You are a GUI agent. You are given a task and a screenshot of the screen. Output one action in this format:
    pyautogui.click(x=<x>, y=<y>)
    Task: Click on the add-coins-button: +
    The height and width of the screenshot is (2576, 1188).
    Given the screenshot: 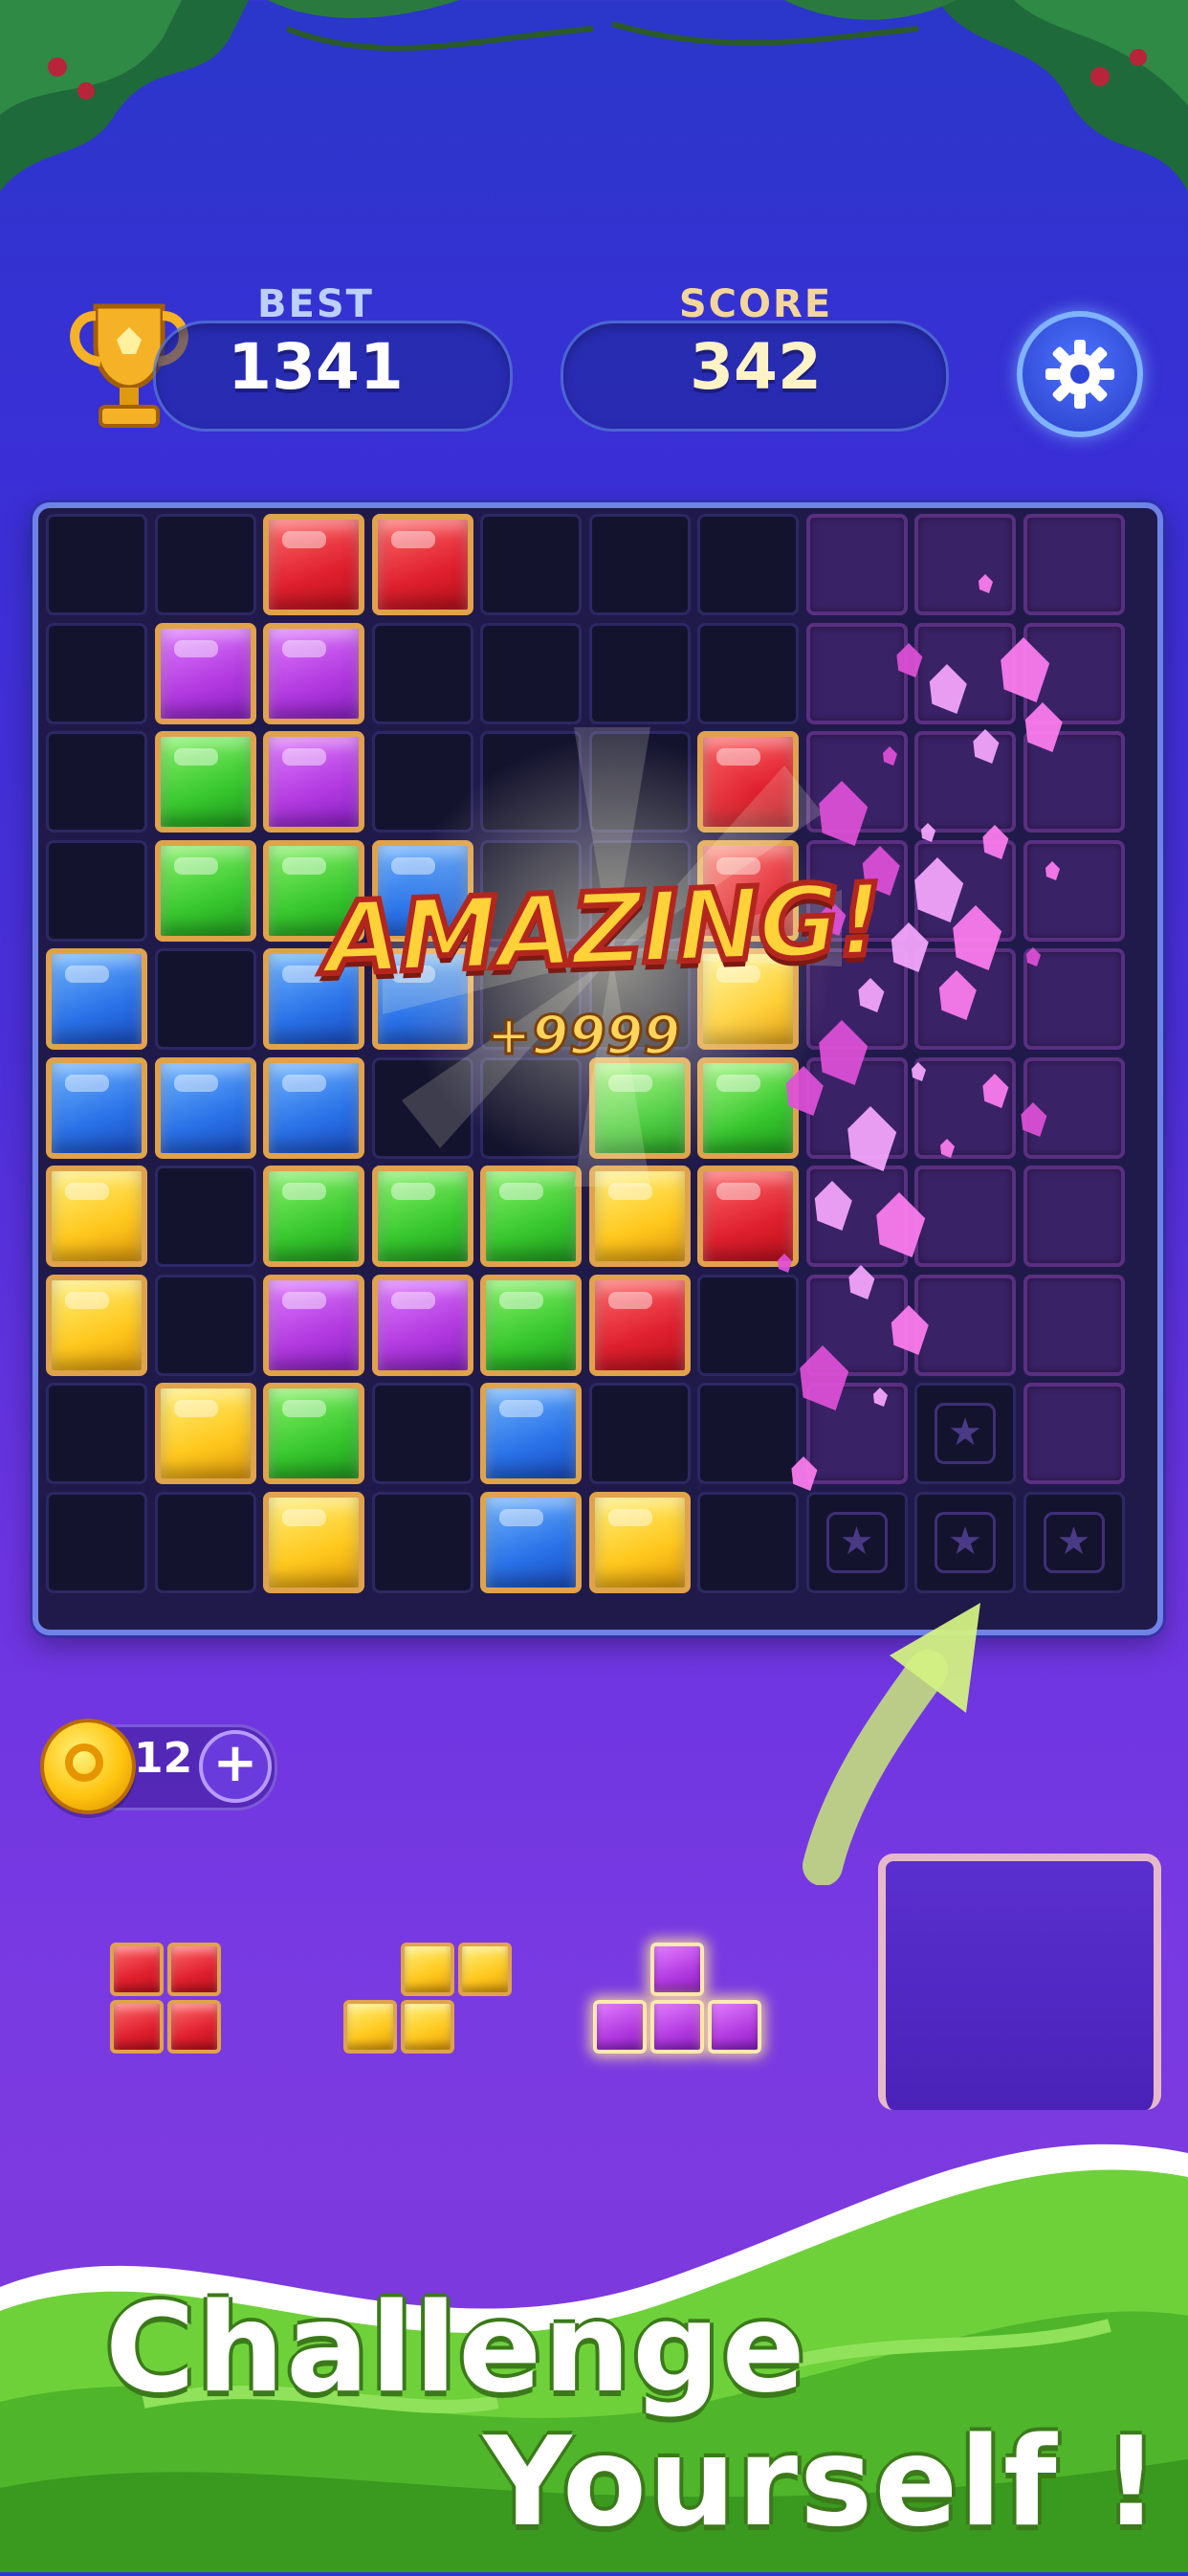 What is the action you would take?
    pyautogui.click(x=235, y=1766)
    